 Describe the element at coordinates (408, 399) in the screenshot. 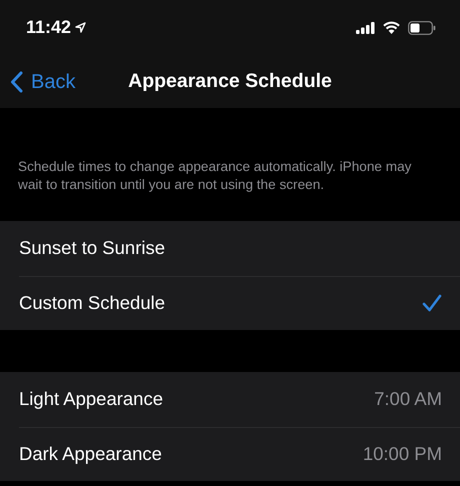

I see `time-value: 7:00 AM` at that location.